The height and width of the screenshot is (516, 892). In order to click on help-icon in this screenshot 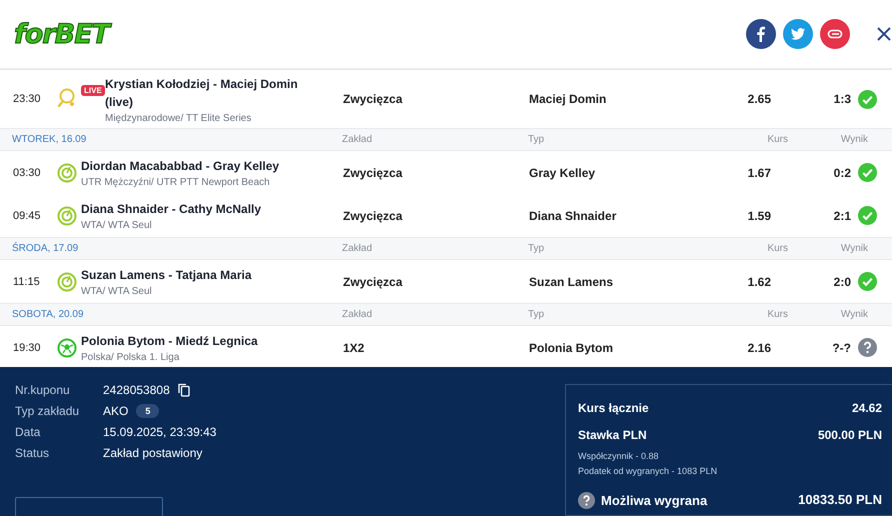, I will do `click(586, 500)`.